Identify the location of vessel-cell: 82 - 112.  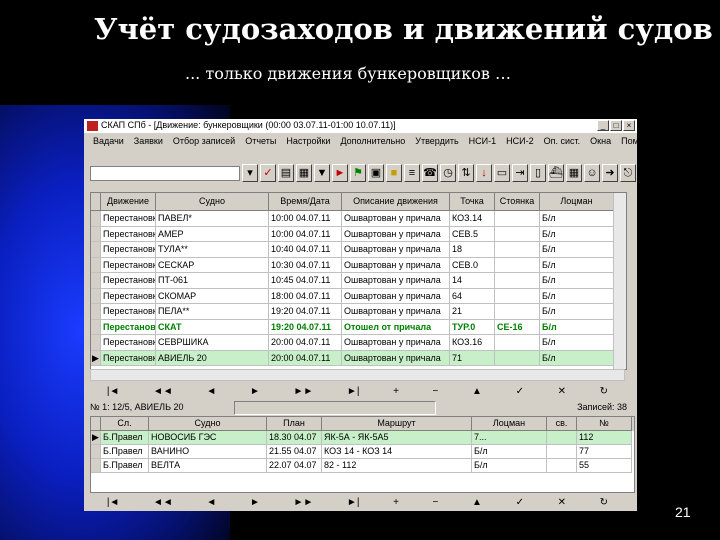
(397, 466).